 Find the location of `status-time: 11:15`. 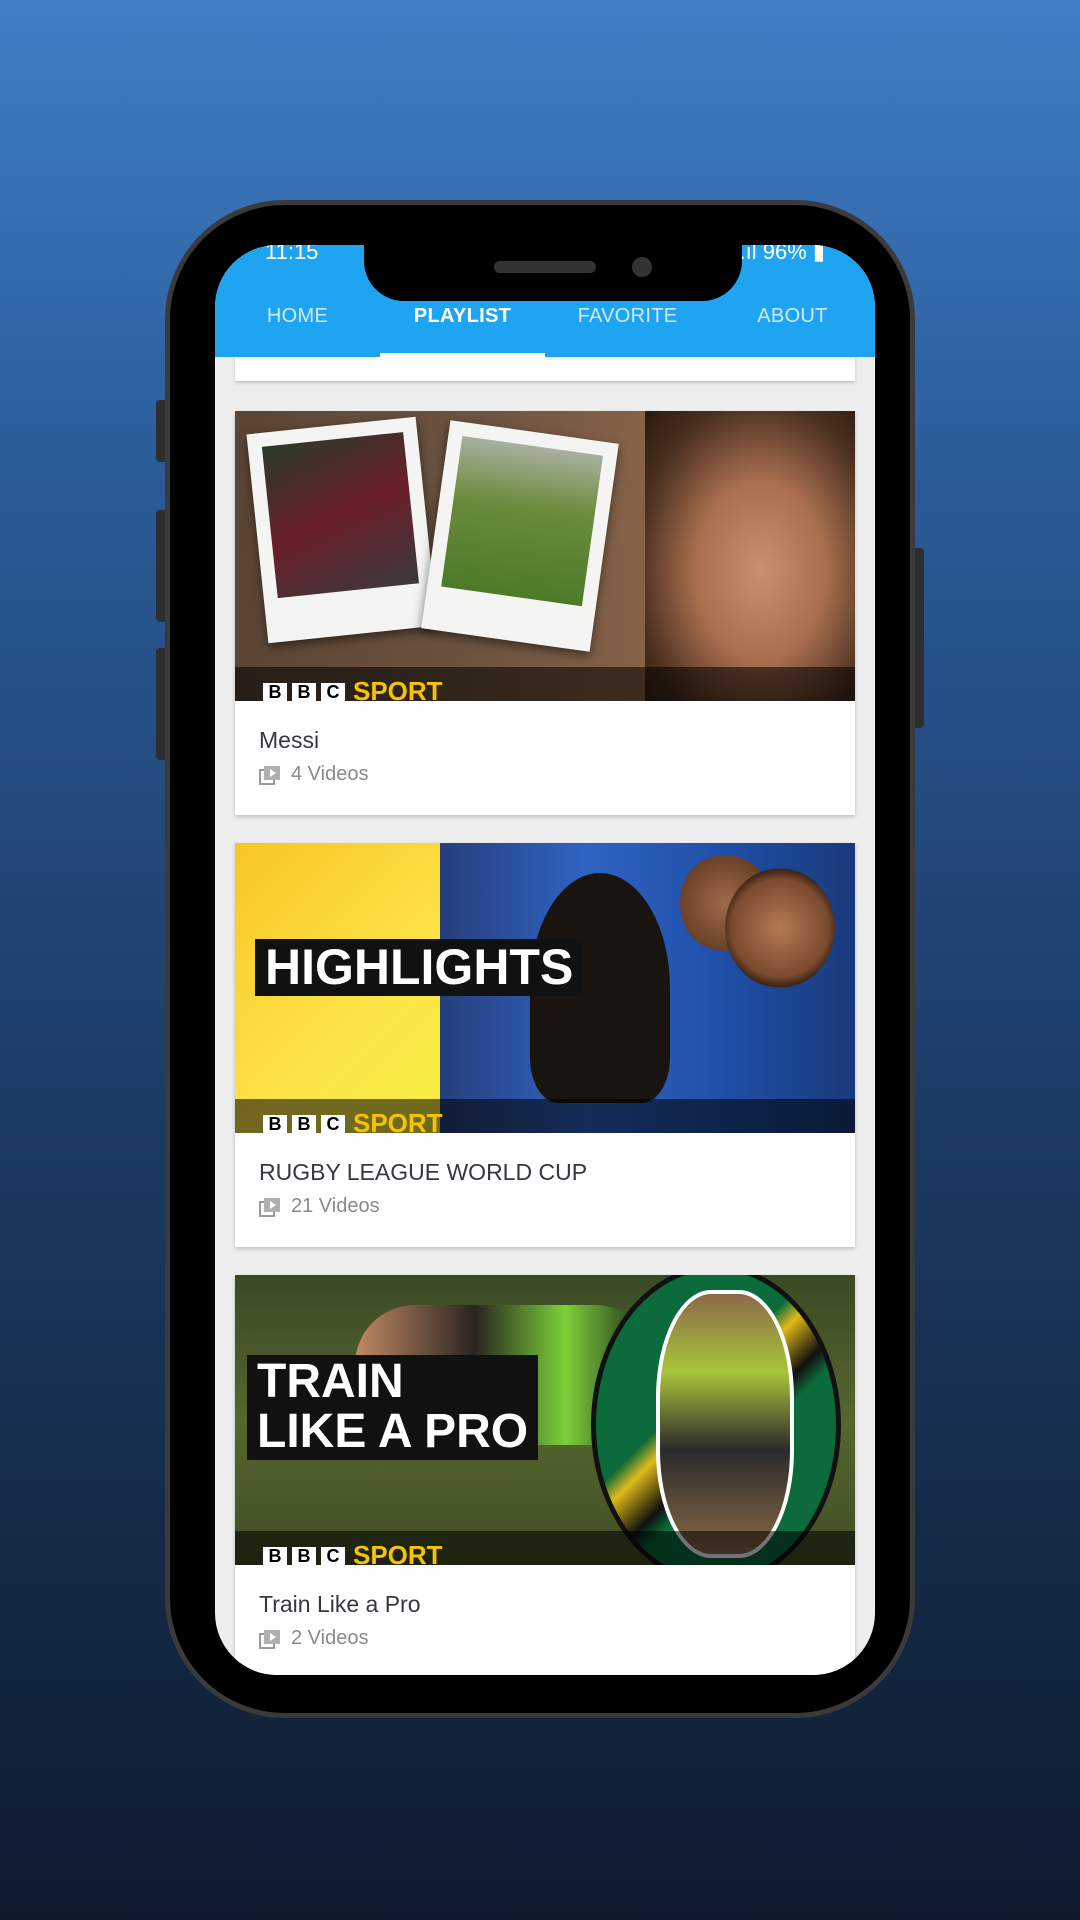

status-time: 11:15 is located at coordinates (292, 254).